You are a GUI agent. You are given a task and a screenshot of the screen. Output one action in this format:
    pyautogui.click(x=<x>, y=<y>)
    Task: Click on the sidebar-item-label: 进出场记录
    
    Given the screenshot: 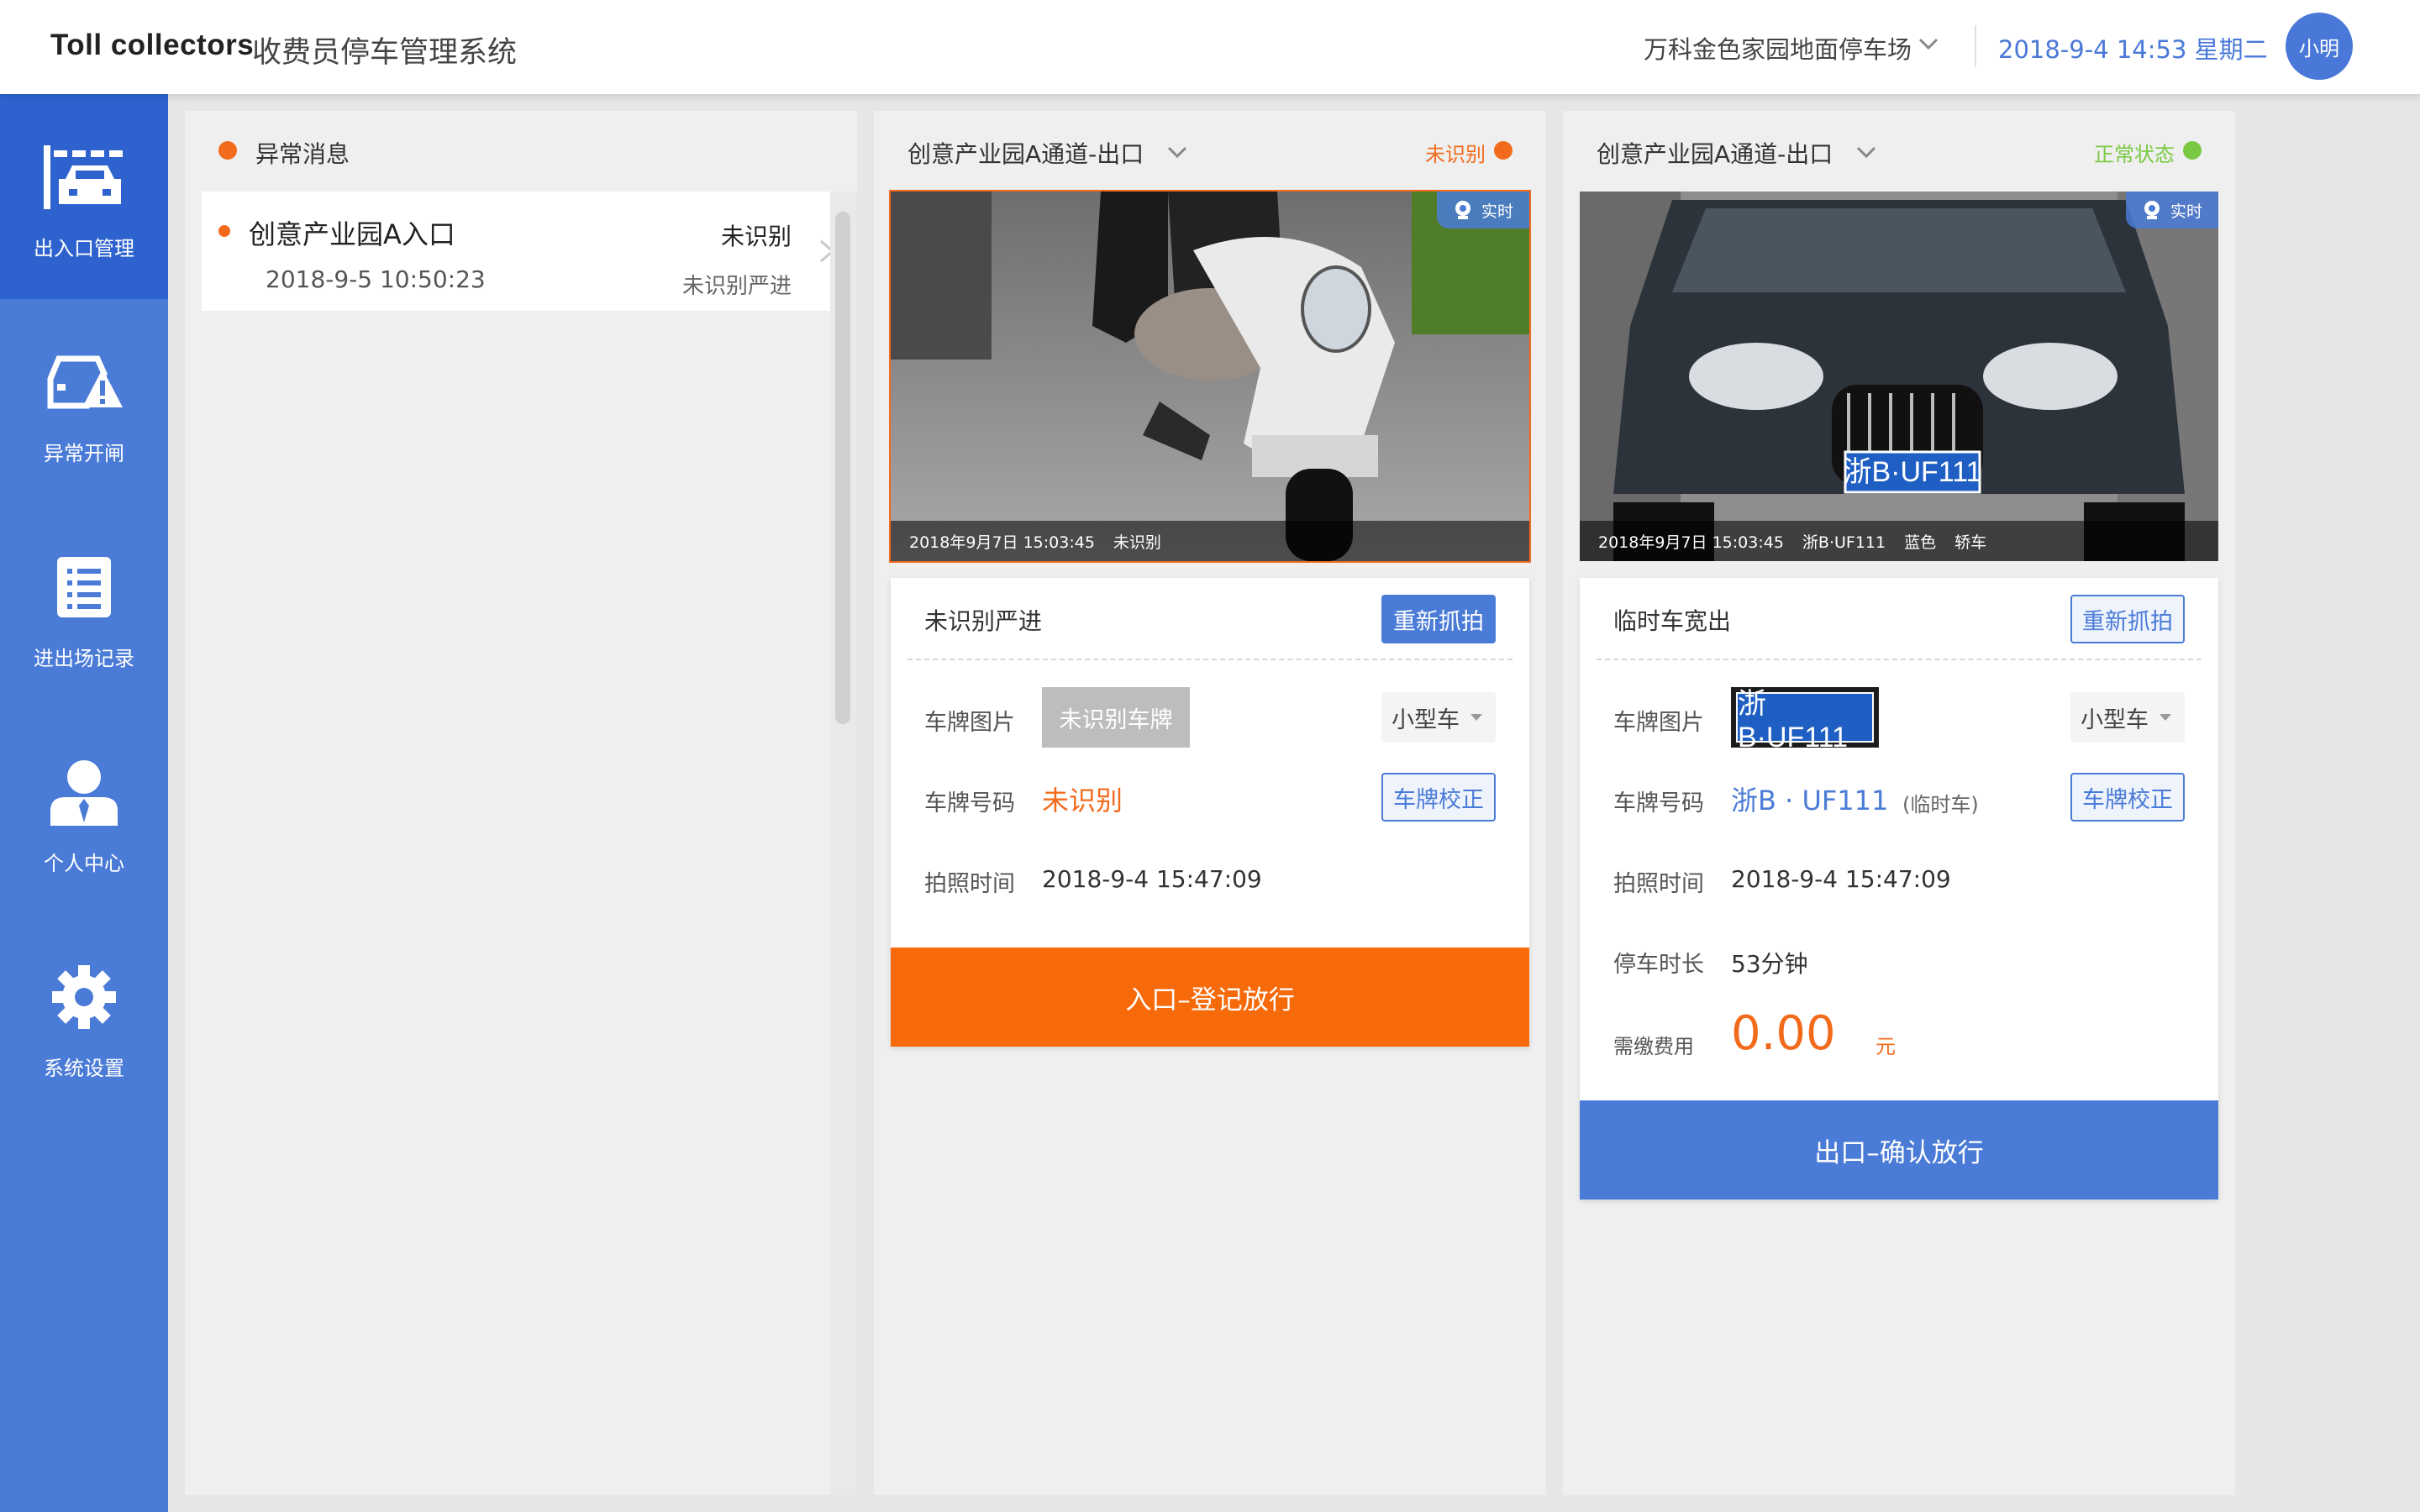 What is the action you would take?
    pyautogui.click(x=84, y=658)
    